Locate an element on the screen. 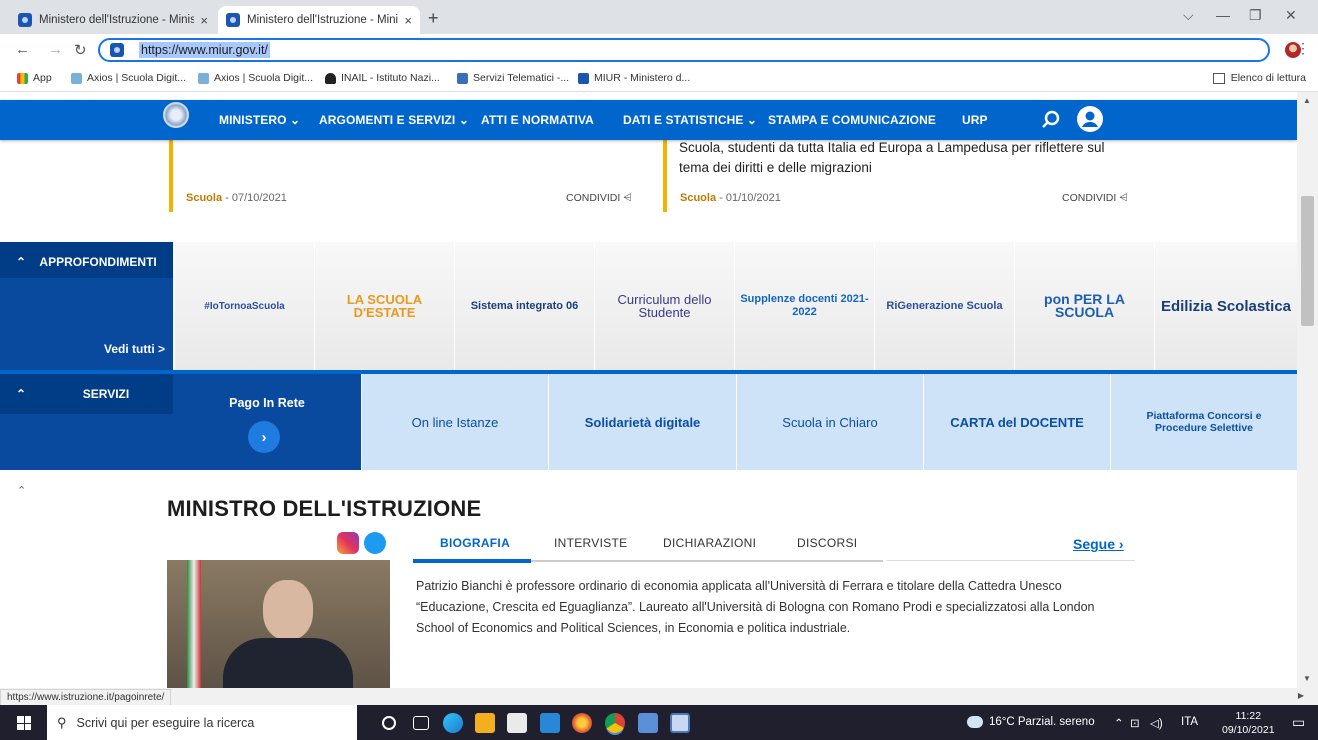 Image resolution: width=1318 pixels, height=740 pixels. axios-icon is located at coordinates (203, 78).